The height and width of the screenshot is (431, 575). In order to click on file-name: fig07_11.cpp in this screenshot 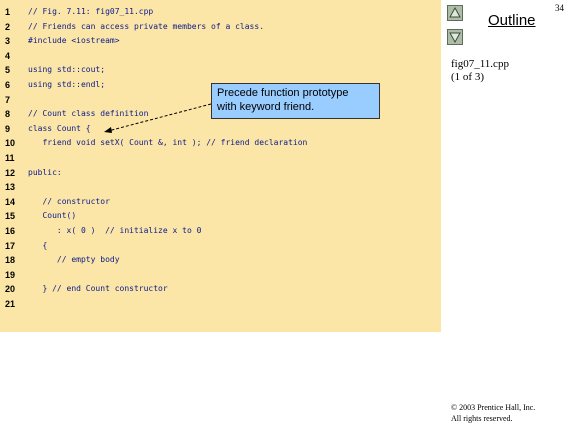, I will do `click(480, 64)`.